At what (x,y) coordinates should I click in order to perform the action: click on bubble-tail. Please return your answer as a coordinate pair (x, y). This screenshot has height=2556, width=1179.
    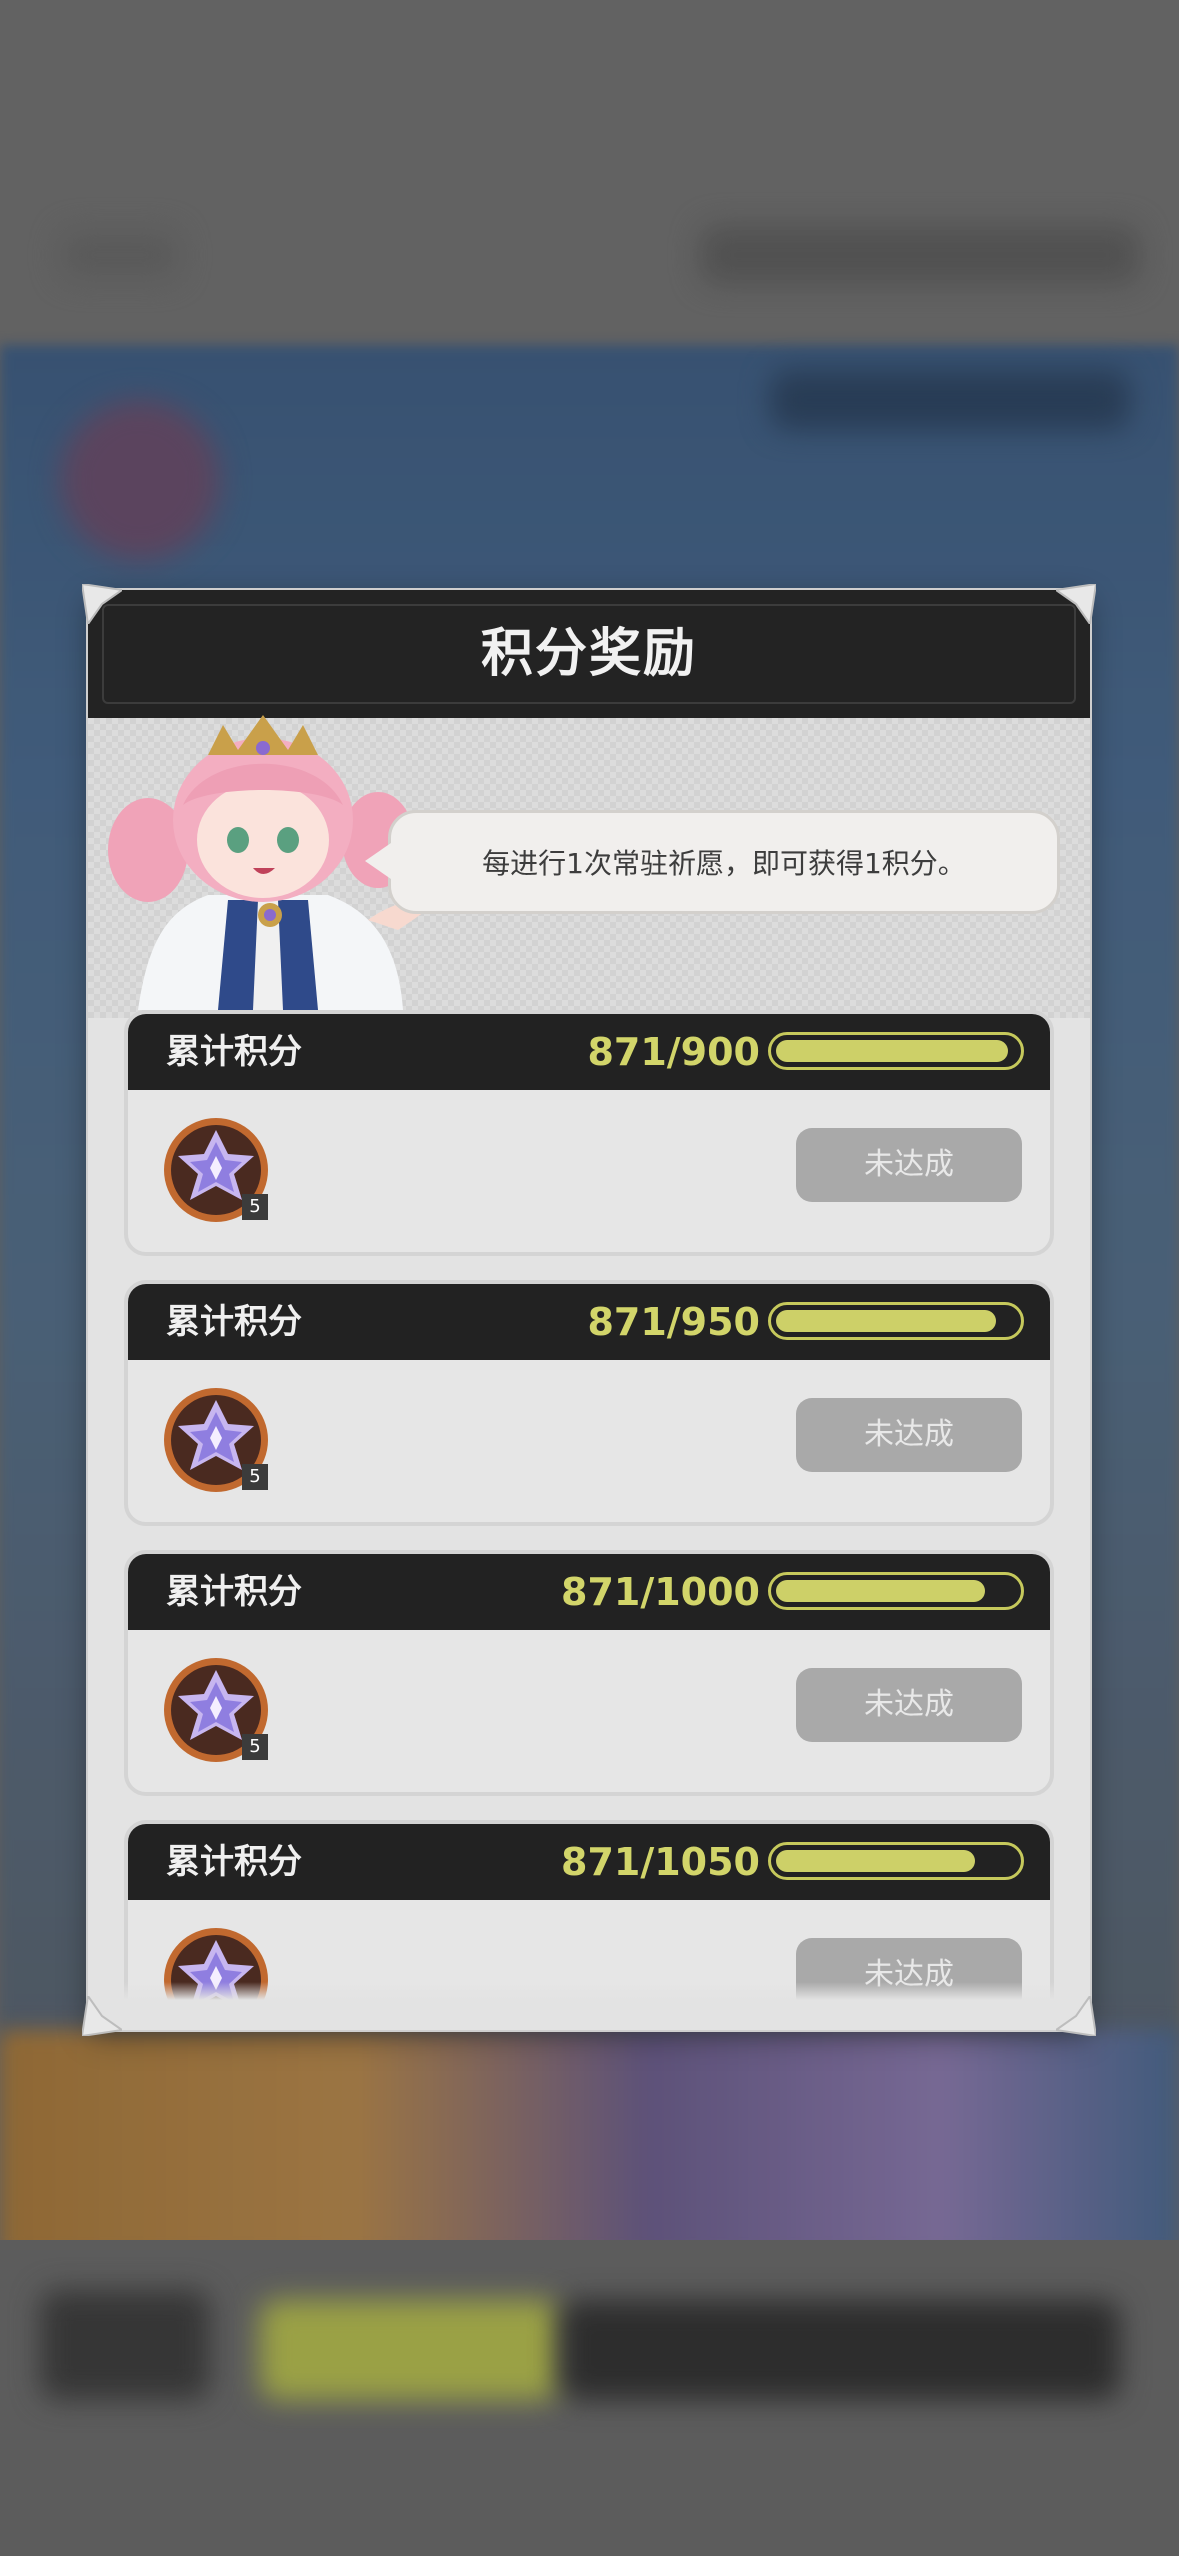
    Looking at the image, I should click on (378, 861).